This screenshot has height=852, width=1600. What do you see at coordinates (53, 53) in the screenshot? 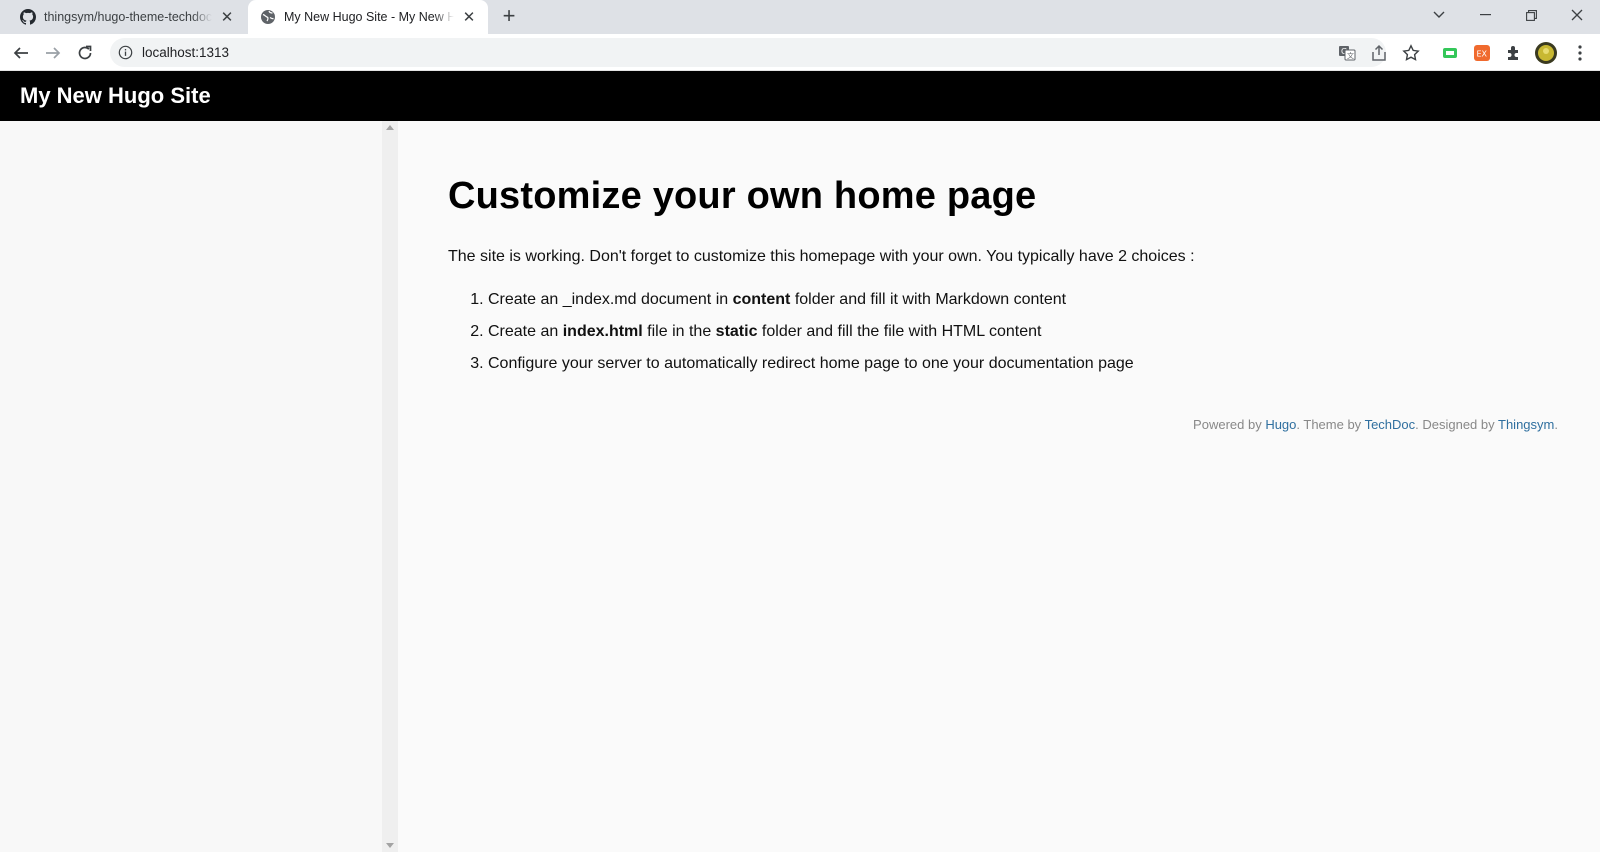
I see `forward-arrow-icon` at bounding box center [53, 53].